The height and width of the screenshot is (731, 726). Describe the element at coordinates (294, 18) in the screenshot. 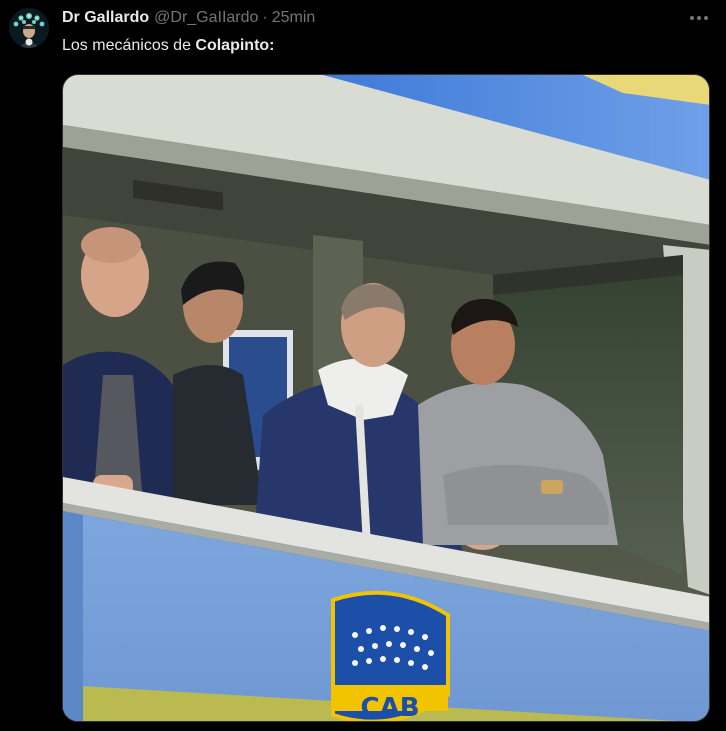

I see `tweet-timestamp: 25min` at that location.